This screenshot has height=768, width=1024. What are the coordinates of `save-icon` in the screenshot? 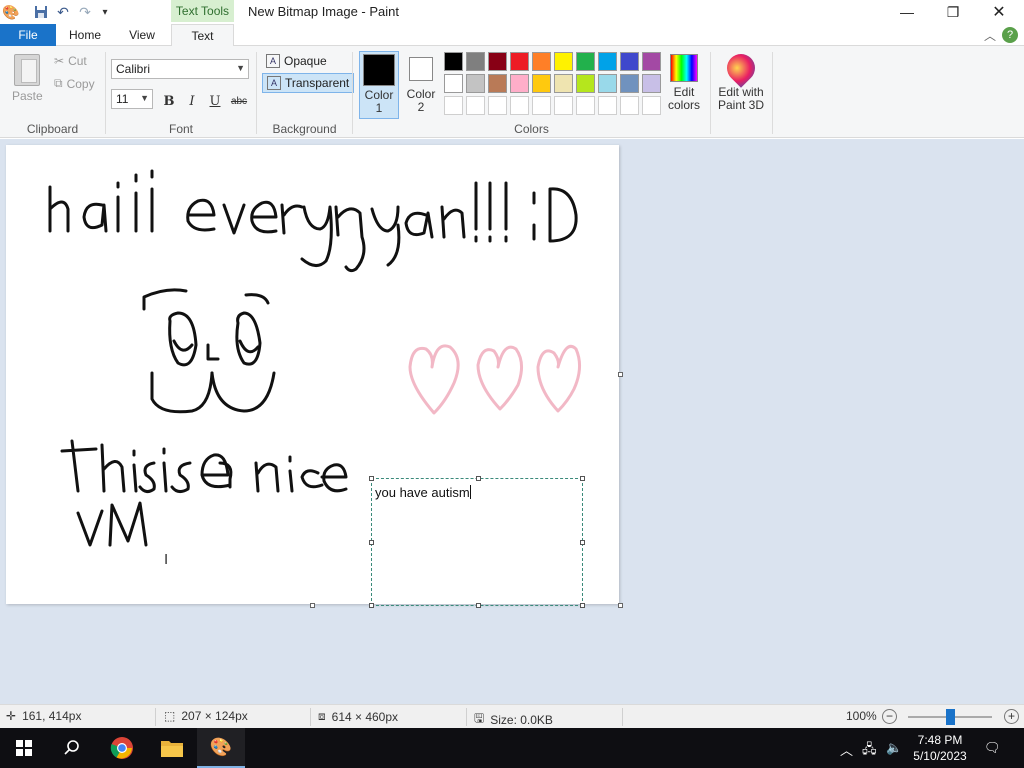 It's located at (41, 12).